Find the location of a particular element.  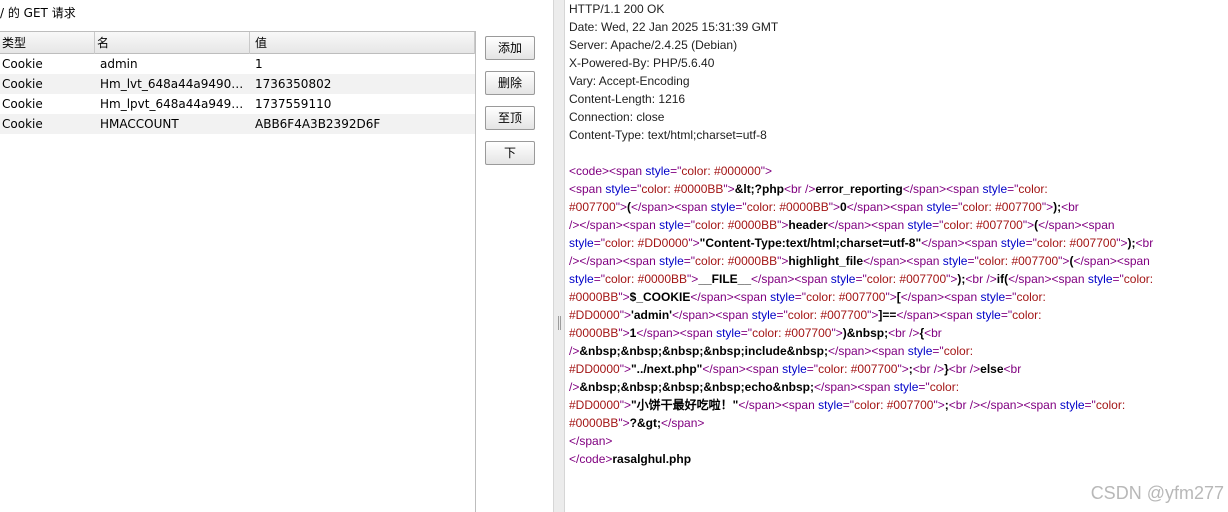

header-line: Date: Wed, 22 Jan 2025 15:31:39 GMT is located at coordinates (674, 27).